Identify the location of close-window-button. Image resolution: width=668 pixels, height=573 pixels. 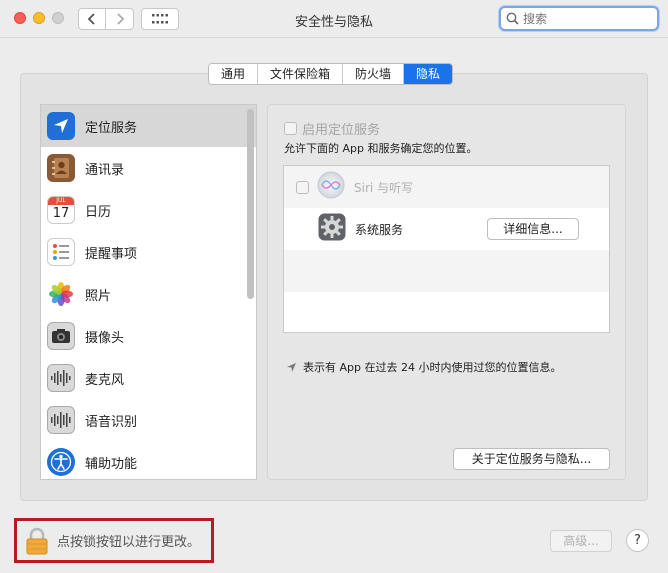
(20, 18).